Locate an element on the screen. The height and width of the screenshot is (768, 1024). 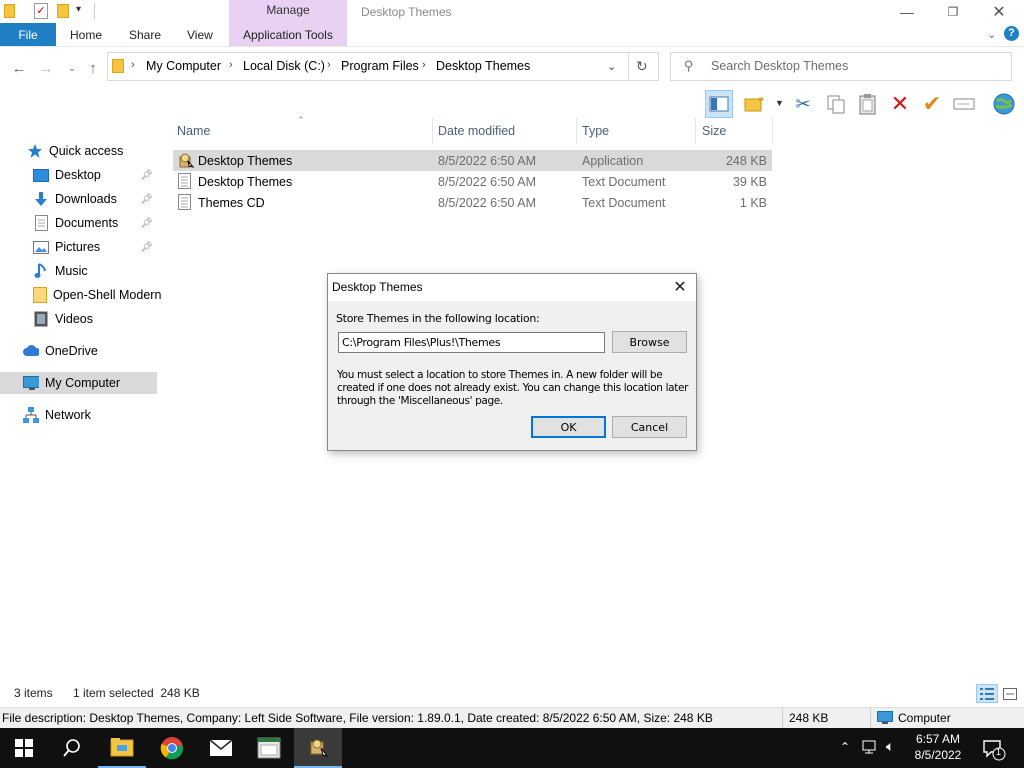
tab-home: Home is located at coordinates (86, 35).